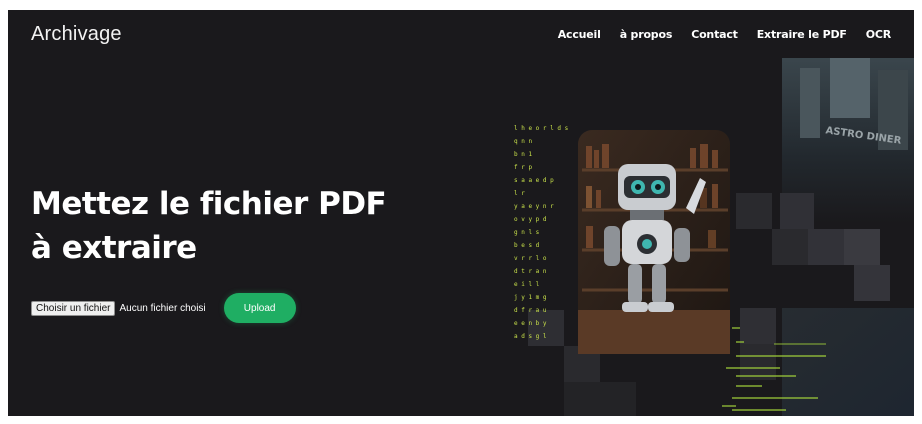 Image resolution: width=922 pixels, height=424 pixels. What do you see at coordinates (579, 34) in the screenshot?
I see `nav-link-accueil: Accueil` at bounding box center [579, 34].